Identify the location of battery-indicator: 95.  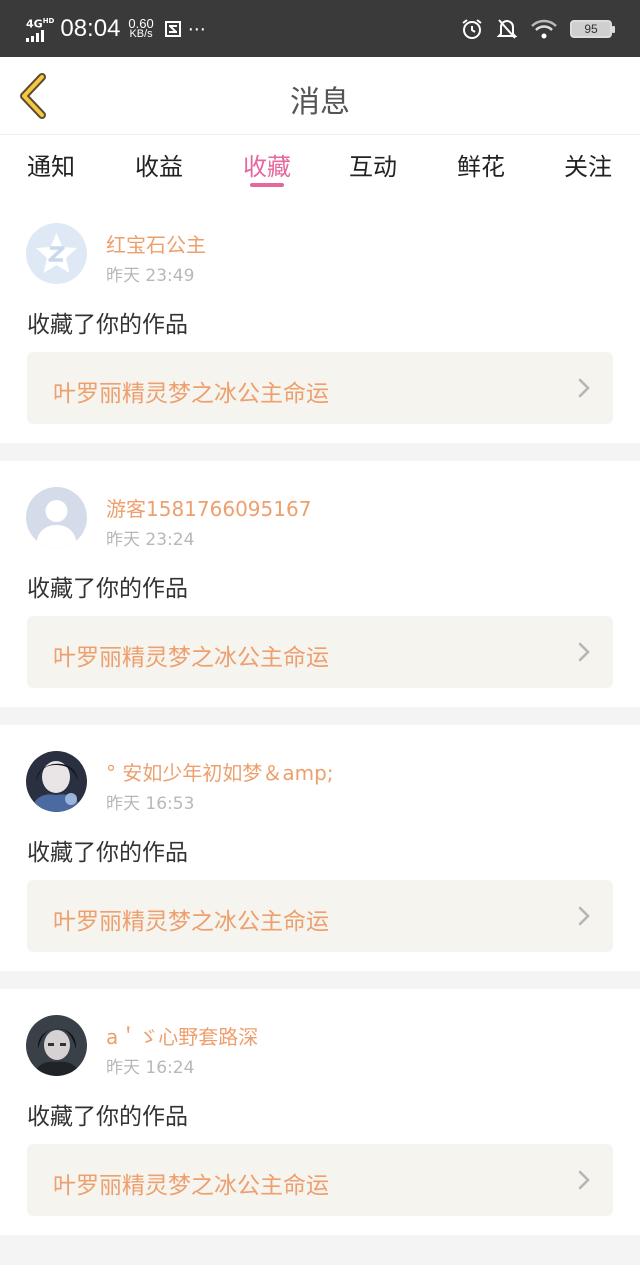
(592, 29).